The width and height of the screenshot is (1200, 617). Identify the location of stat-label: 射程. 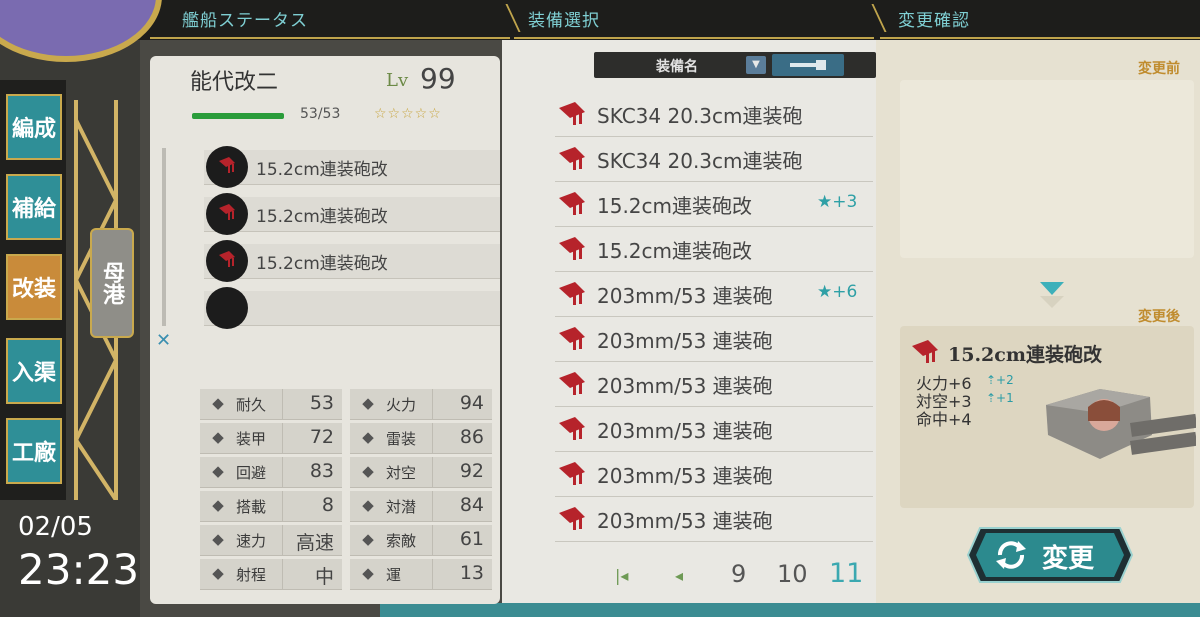
(251, 575).